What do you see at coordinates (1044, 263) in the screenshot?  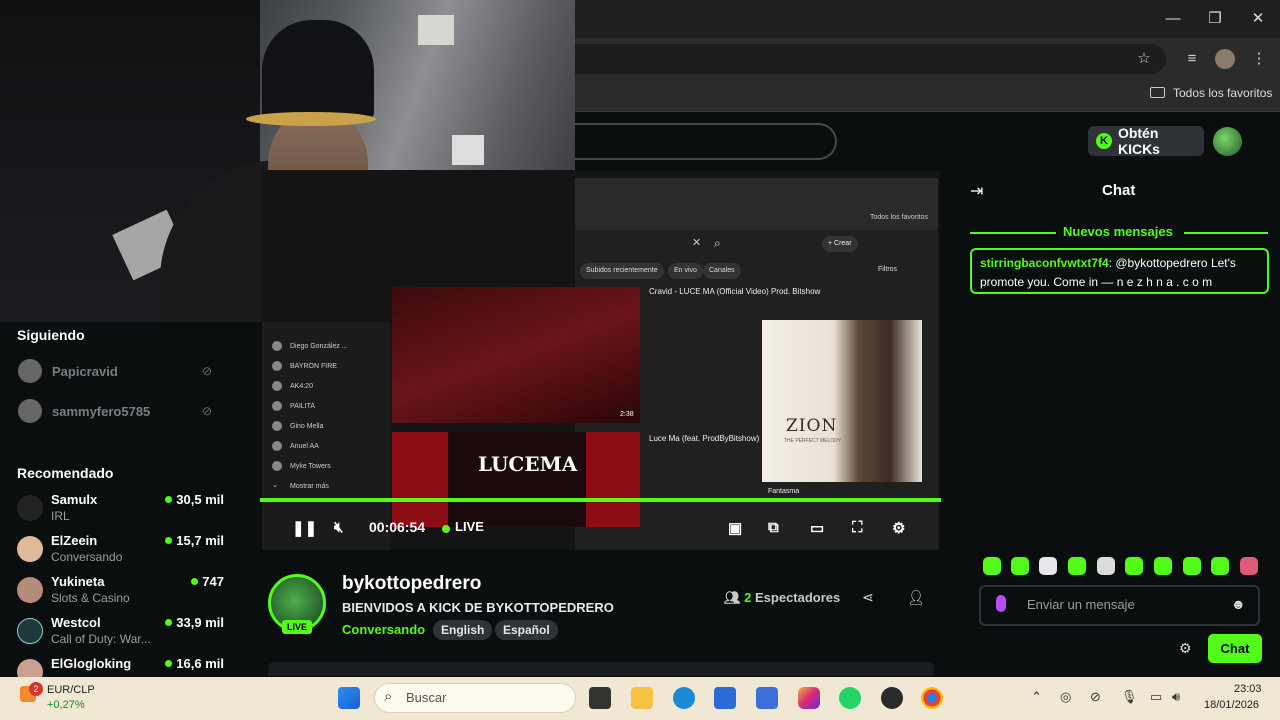 I see `chat-username: stirringbaconfvwtxt7f4` at bounding box center [1044, 263].